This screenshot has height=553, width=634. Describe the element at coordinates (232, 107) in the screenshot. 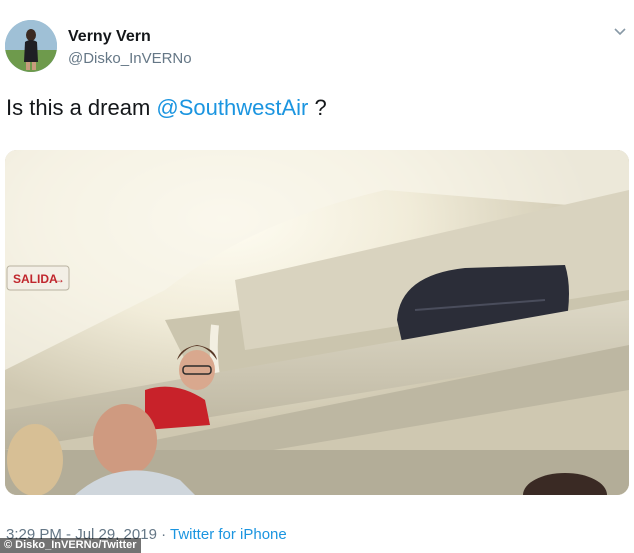

I see `mention-link: @SouthwestAir` at that location.